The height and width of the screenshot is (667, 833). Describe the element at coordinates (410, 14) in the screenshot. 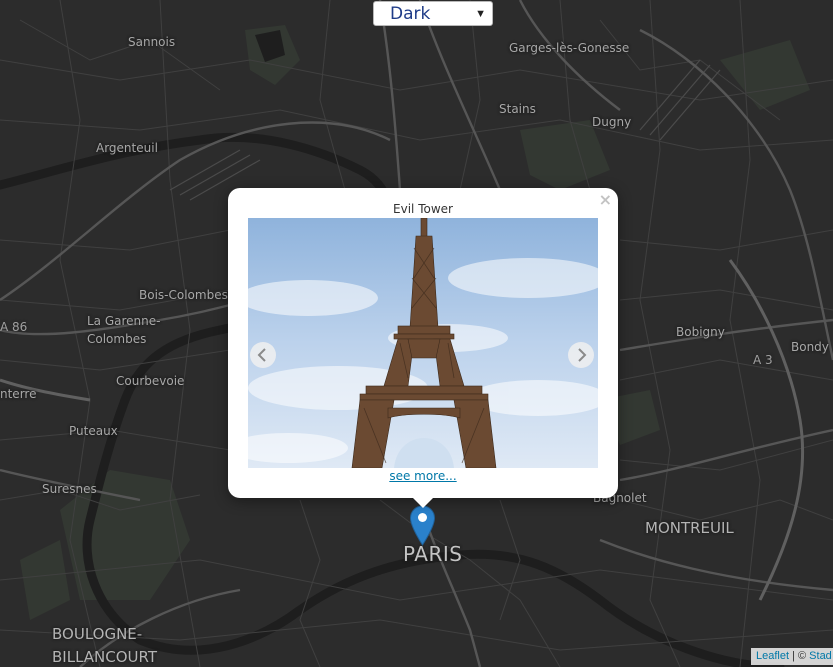

I see `map-style-select-value: Dark` at that location.